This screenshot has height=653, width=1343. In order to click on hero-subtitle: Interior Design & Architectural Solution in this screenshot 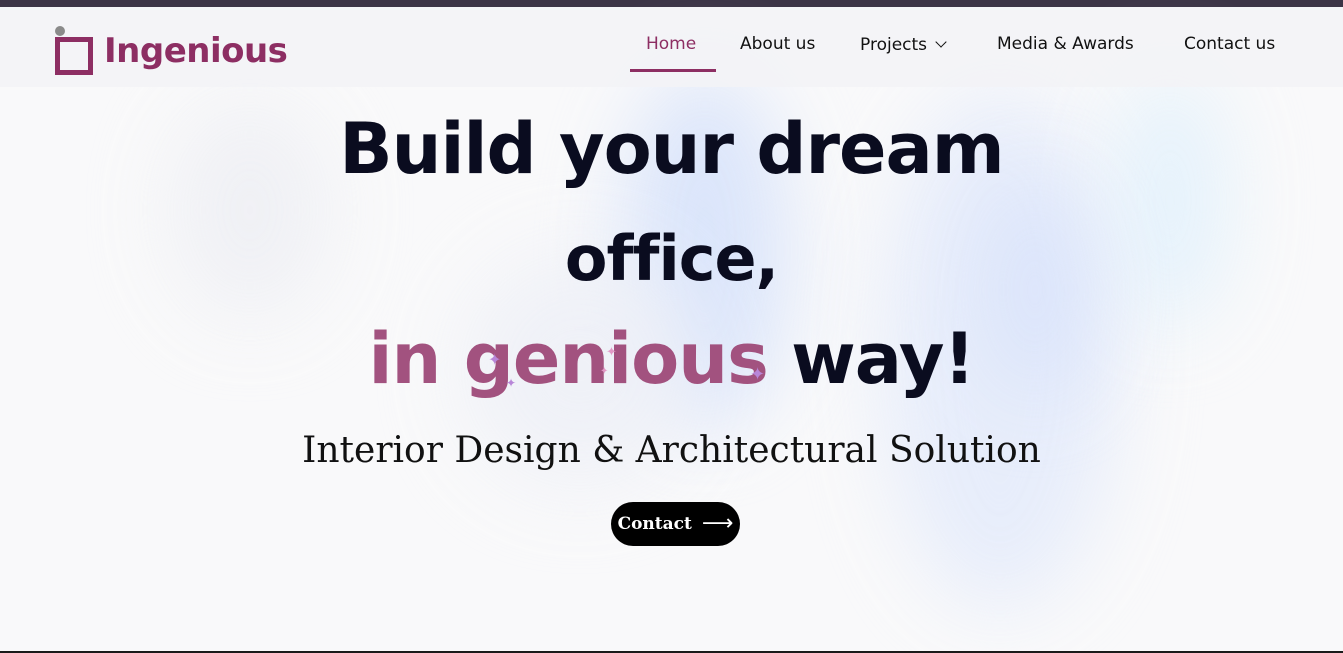, I will do `click(671, 450)`.